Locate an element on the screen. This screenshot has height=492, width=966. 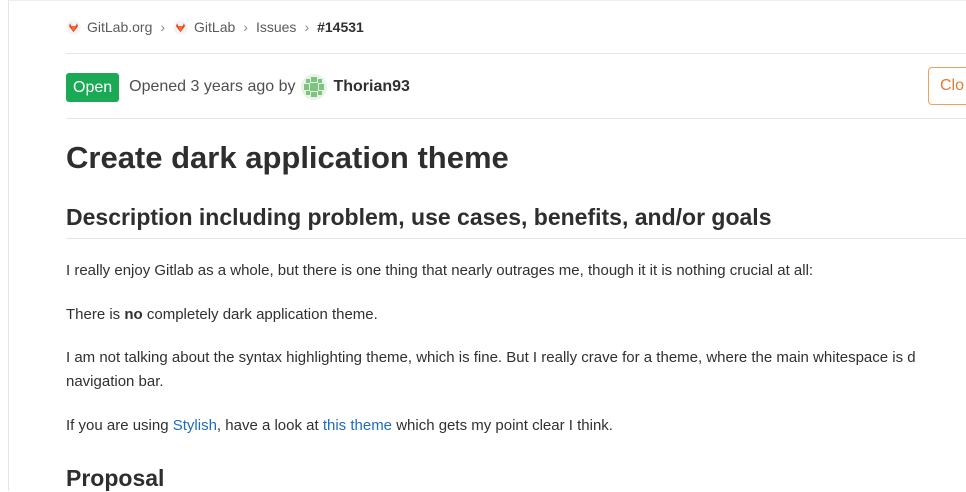
breadcrumb: GitLab.org › GitLab › Issues › #14531 is located at coordinates (215, 27).